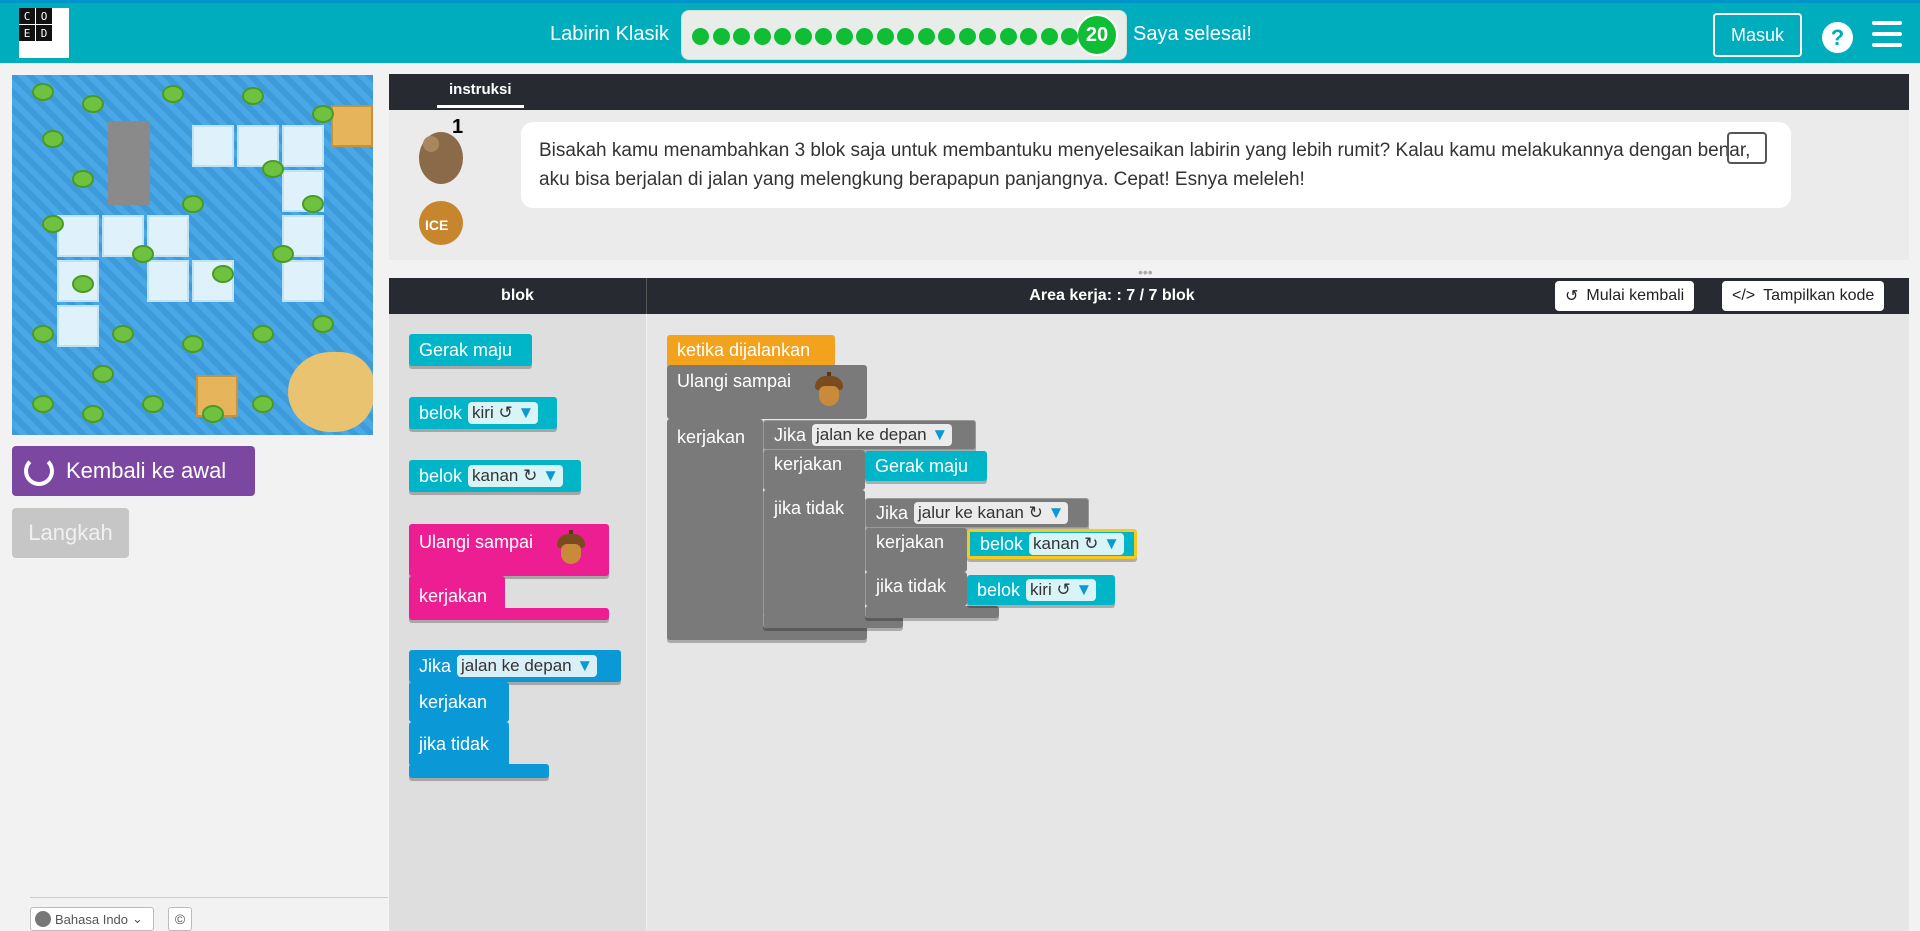 The height and width of the screenshot is (931, 1920). I want to click on block-label: kerjakan, so click(711, 437).